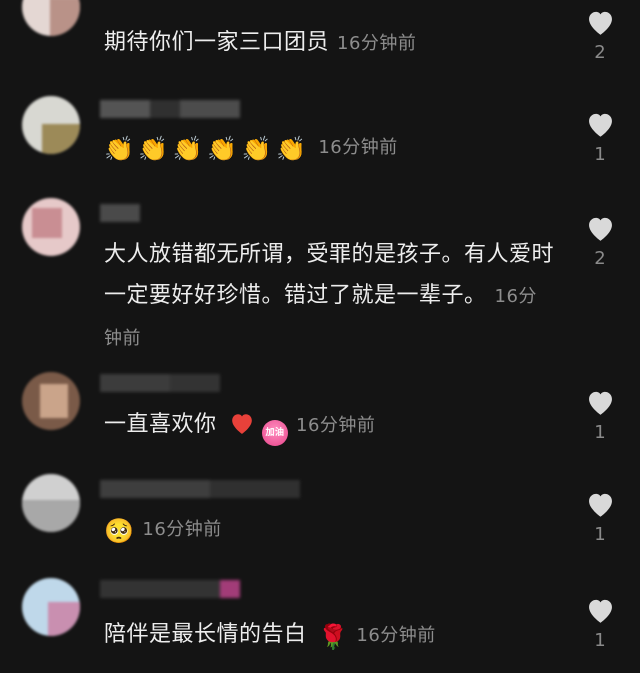  I want to click on comment-body: 大人放错都无所谓，受罪的是孩子。有人爱时一定要好好珍惜。错过了就是一辈子。, so click(329, 275).